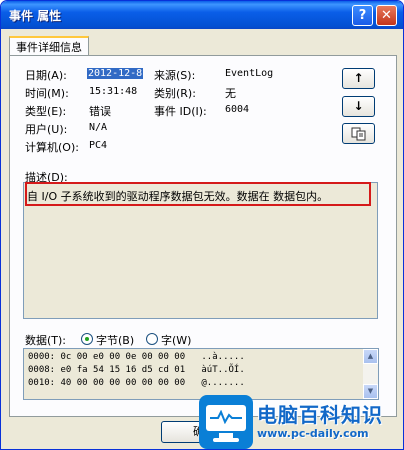 The image size is (404, 450). Describe the element at coordinates (113, 91) in the screenshot. I see `time-value: 15:31:48` at that location.